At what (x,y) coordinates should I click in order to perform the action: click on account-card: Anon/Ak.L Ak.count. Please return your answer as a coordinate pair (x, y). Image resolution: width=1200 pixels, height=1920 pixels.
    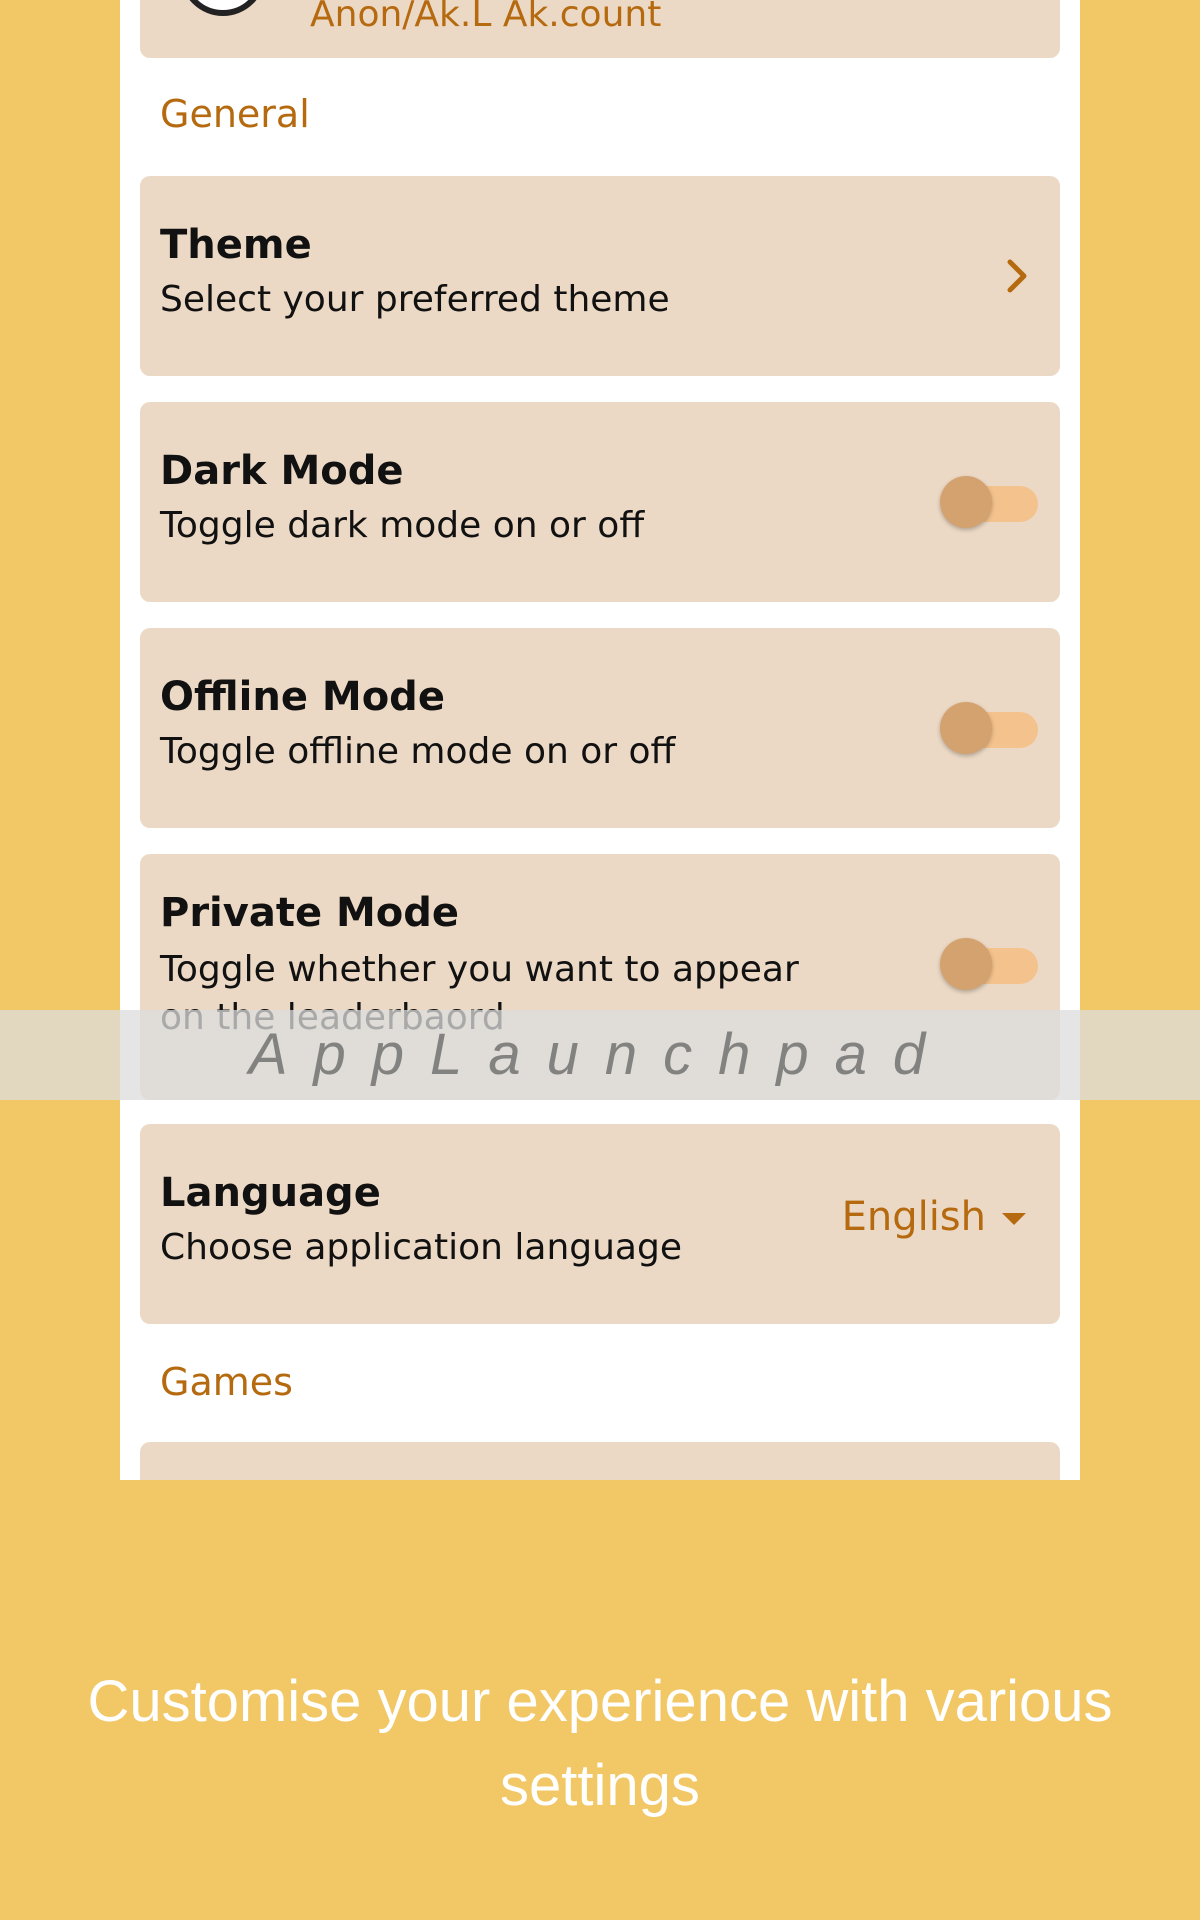
    Looking at the image, I should click on (600, 29).